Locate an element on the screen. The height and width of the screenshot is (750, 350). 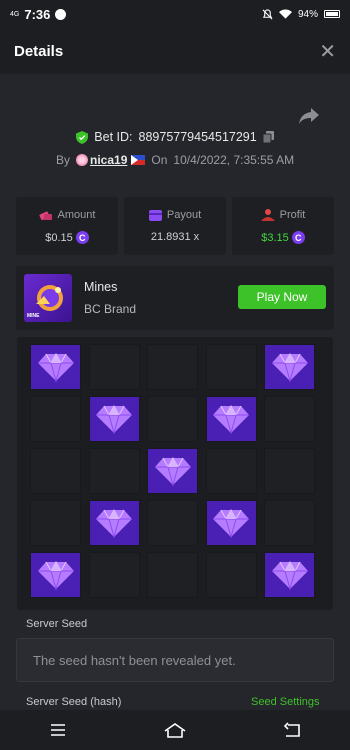
home-button is located at coordinates (175, 730).